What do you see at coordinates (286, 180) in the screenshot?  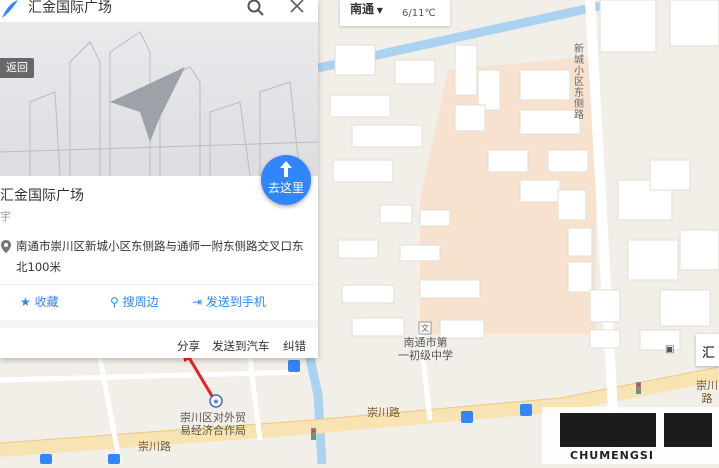 I see `go-here-button: 去这里` at bounding box center [286, 180].